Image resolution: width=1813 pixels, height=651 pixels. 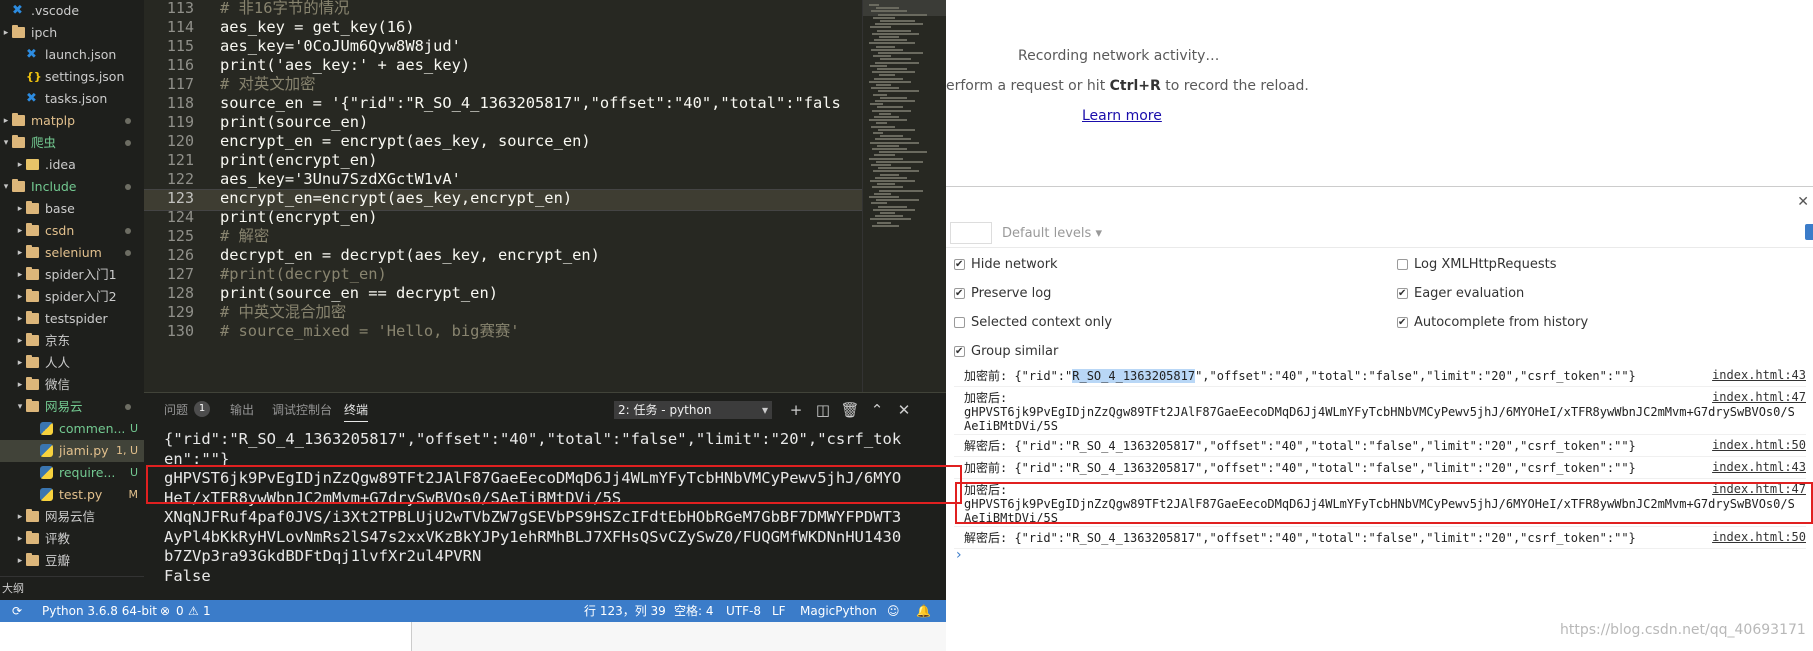 I want to click on source-link: index.html:47, so click(x=1759, y=397).